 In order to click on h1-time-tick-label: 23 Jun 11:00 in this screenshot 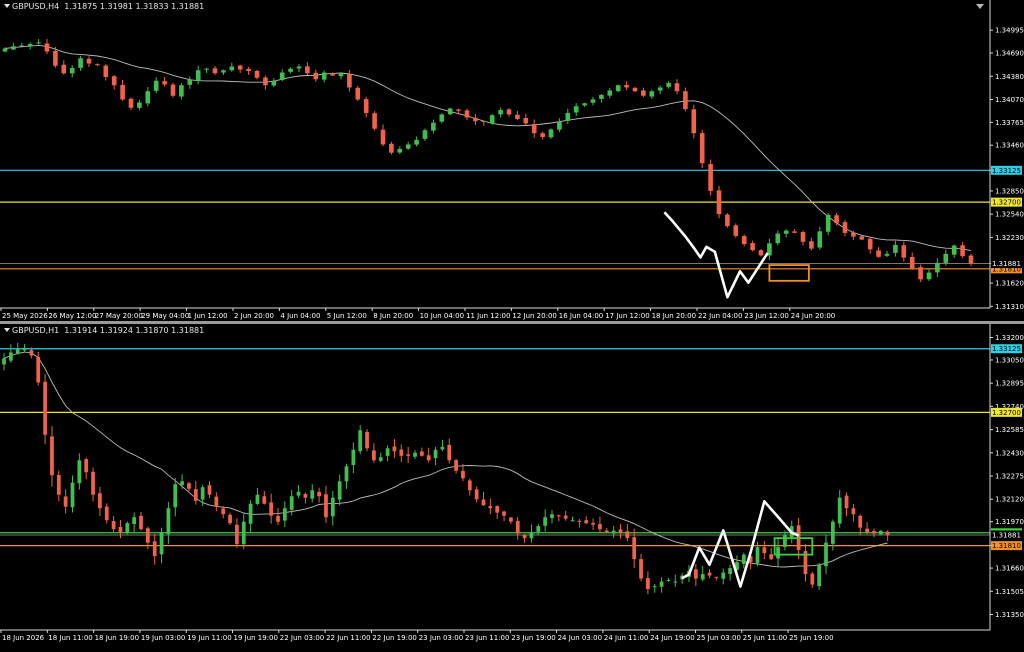, I will do `click(487, 638)`.